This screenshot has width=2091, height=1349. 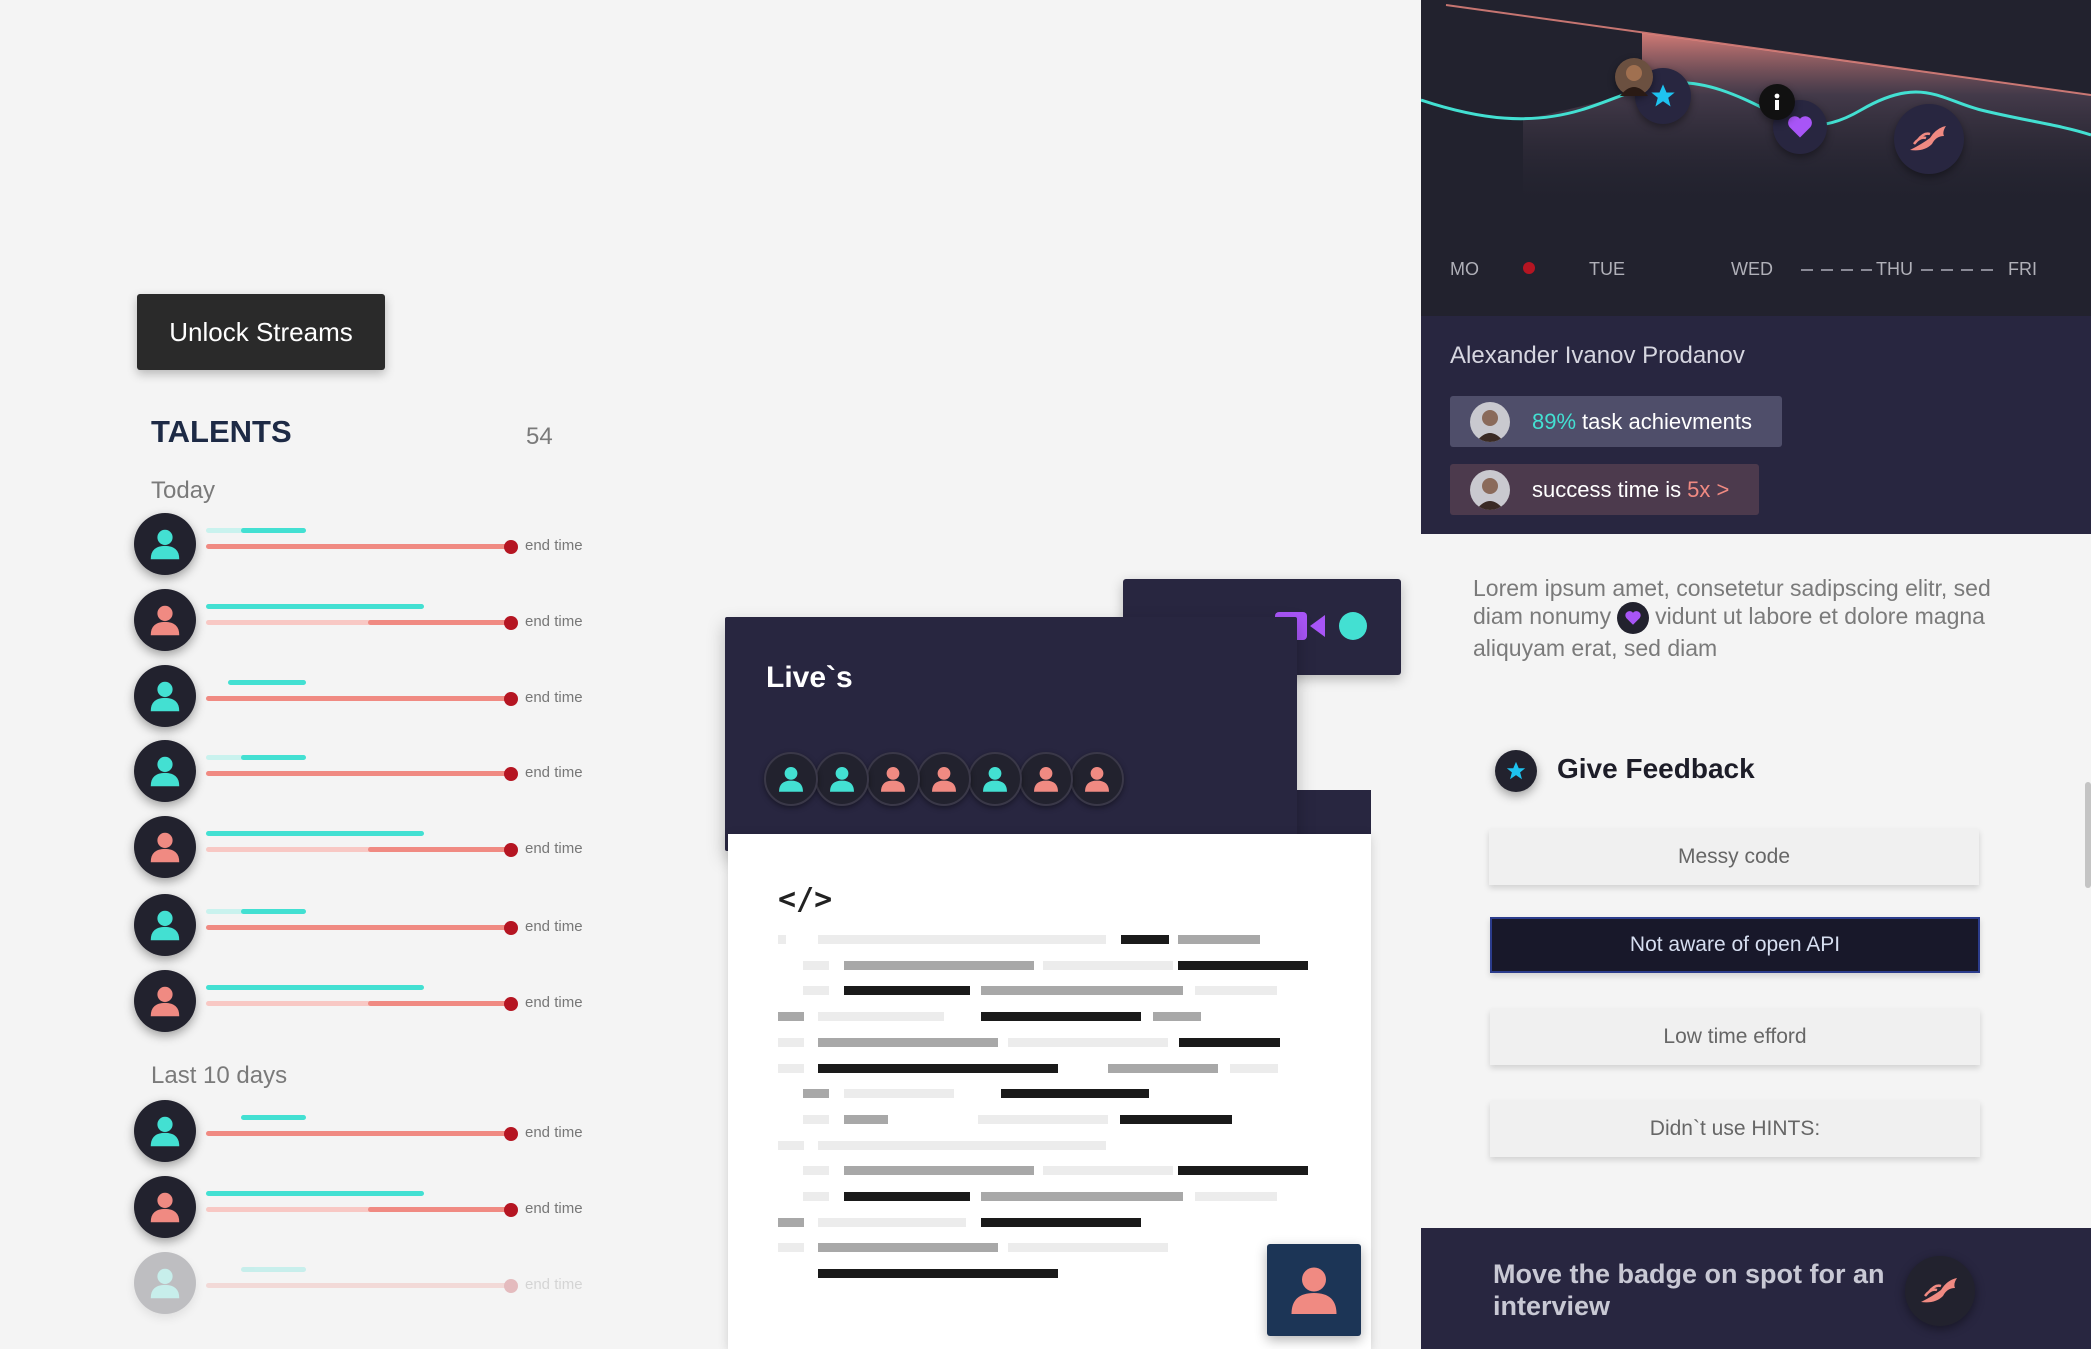 I want to click on talents-count: 54, so click(x=539, y=436).